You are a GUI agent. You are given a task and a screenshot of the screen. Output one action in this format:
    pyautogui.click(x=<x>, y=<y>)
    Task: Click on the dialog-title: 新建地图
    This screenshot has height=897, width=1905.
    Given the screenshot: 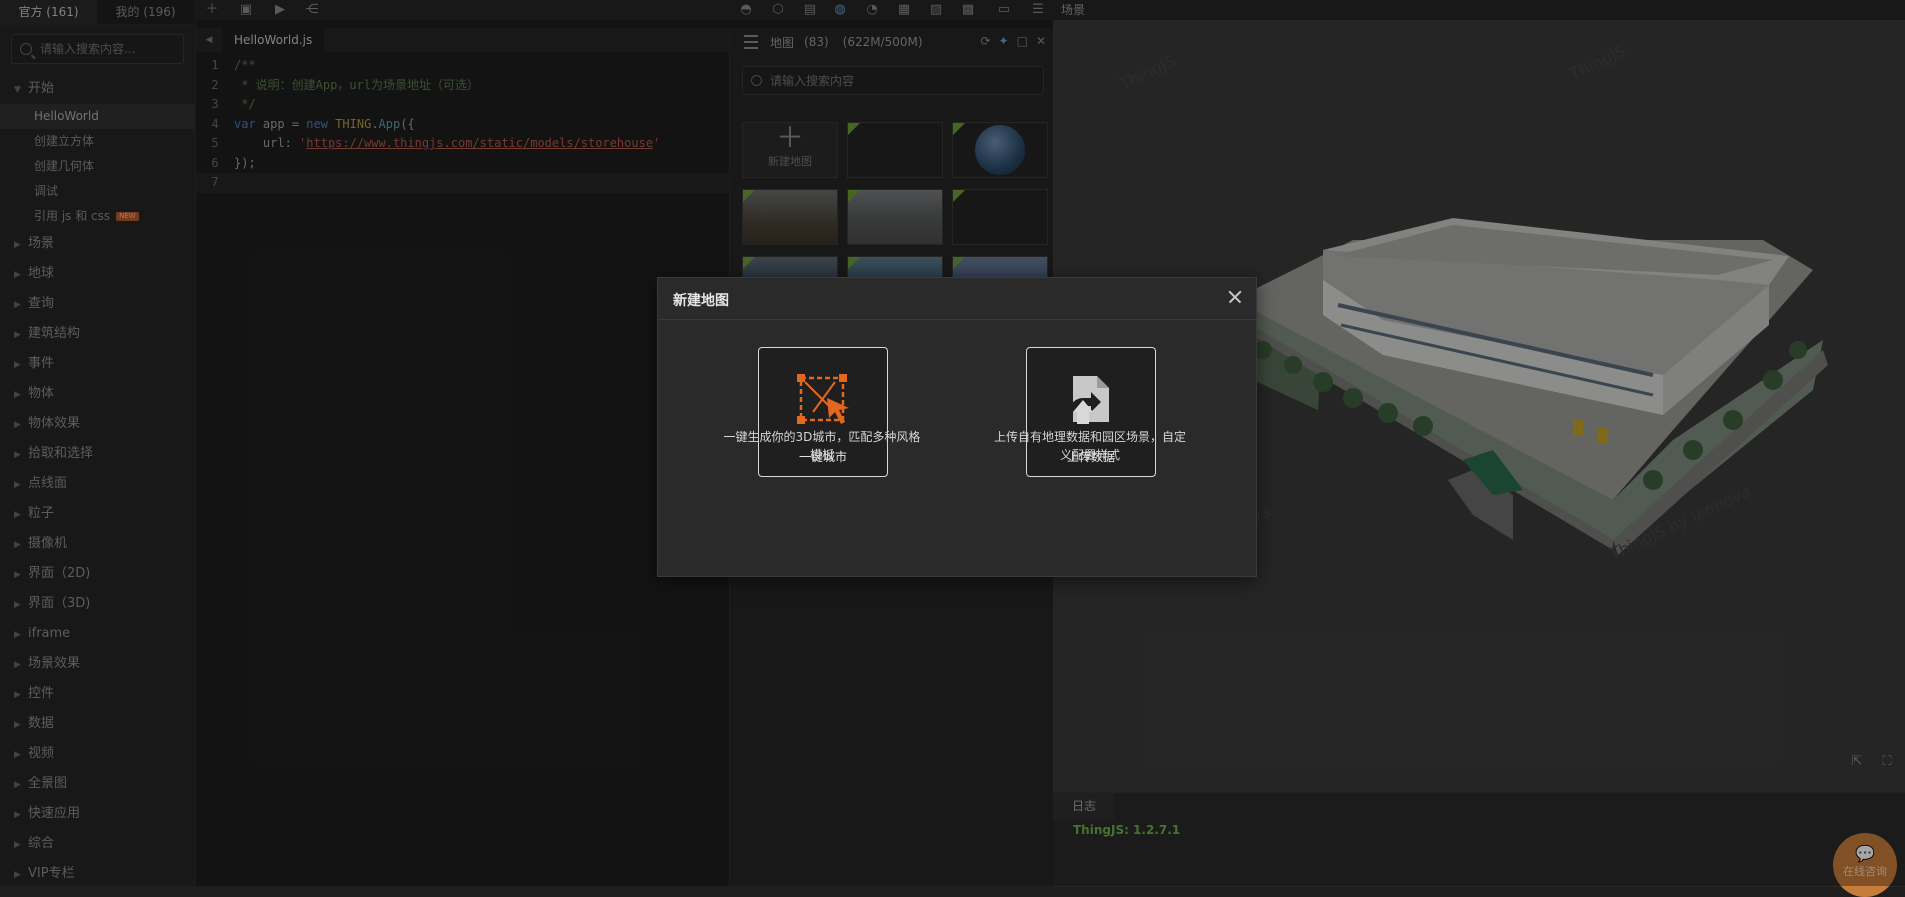 What is the action you would take?
    pyautogui.click(x=701, y=301)
    